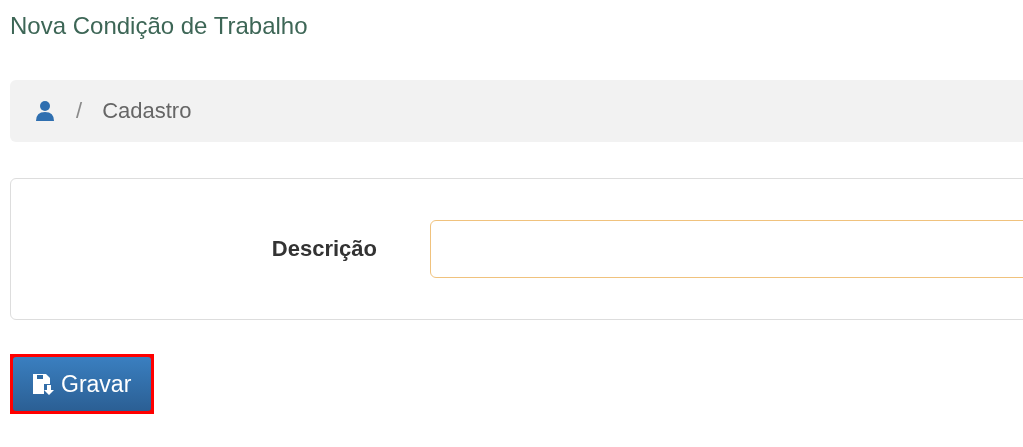 This screenshot has width=1023, height=447. I want to click on save-button: Gravar, so click(82, 384).